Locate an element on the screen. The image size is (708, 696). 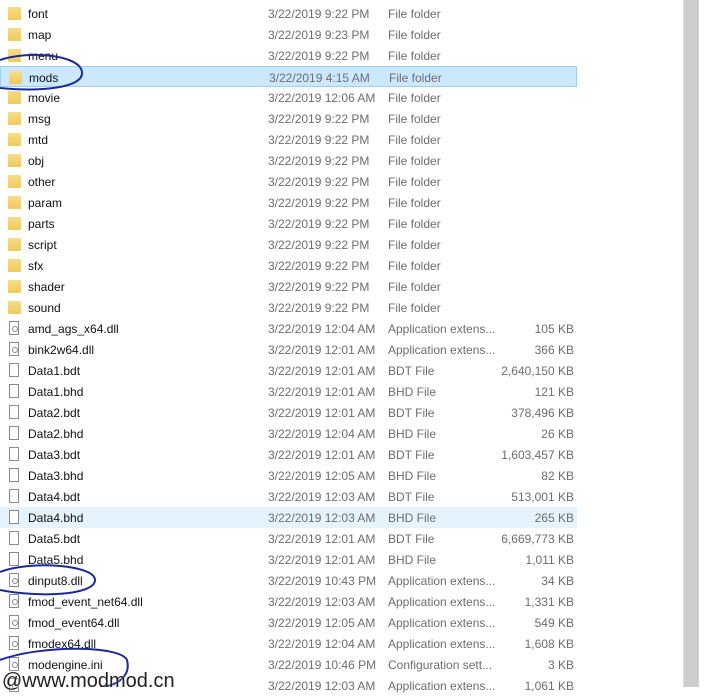
file-row: menu 3/22/2019 9:22 PM File folder is located at coordinates (288, 55).